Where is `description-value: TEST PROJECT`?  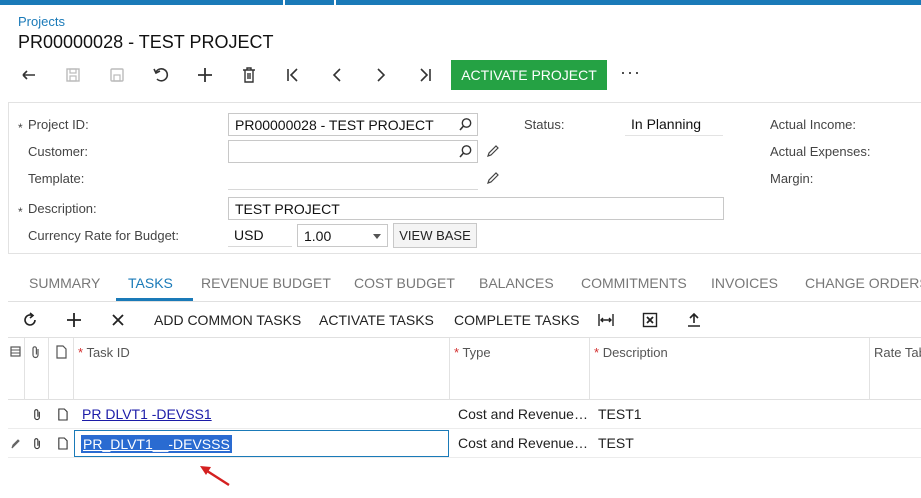
description-value: TEST PROJECT is located at coordinates (287, 209).